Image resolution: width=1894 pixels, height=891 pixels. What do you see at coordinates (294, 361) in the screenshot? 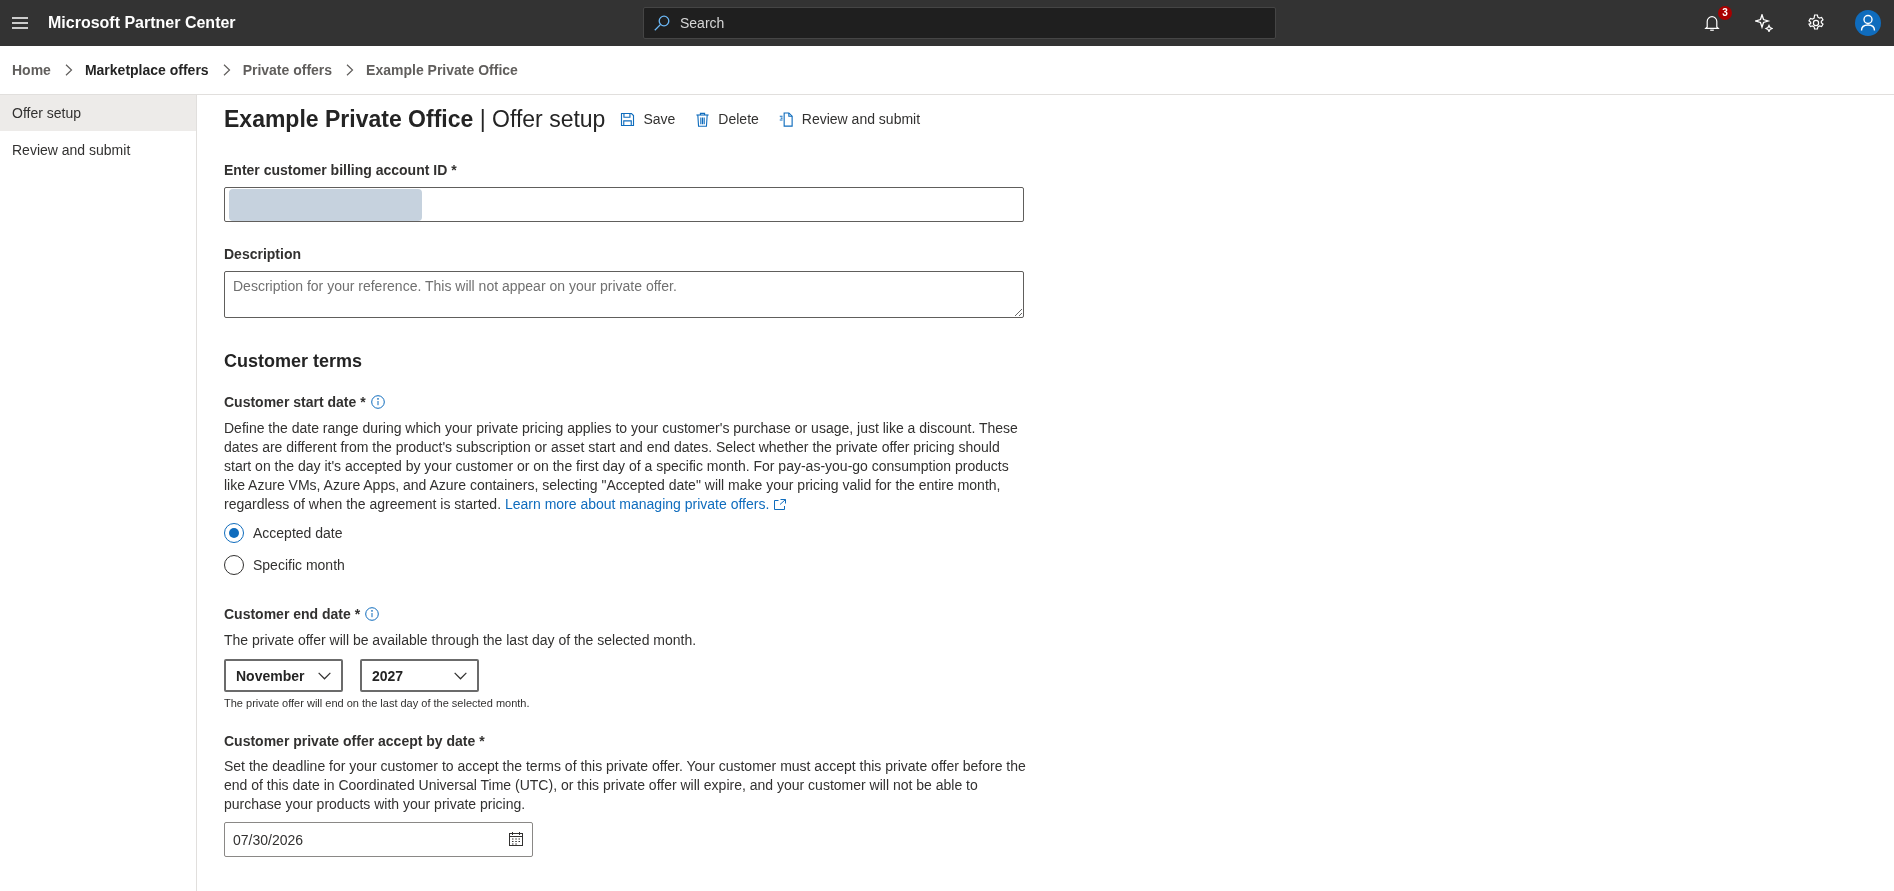
I see `section-heading: Customer terms` at bounding box center [294, 361].